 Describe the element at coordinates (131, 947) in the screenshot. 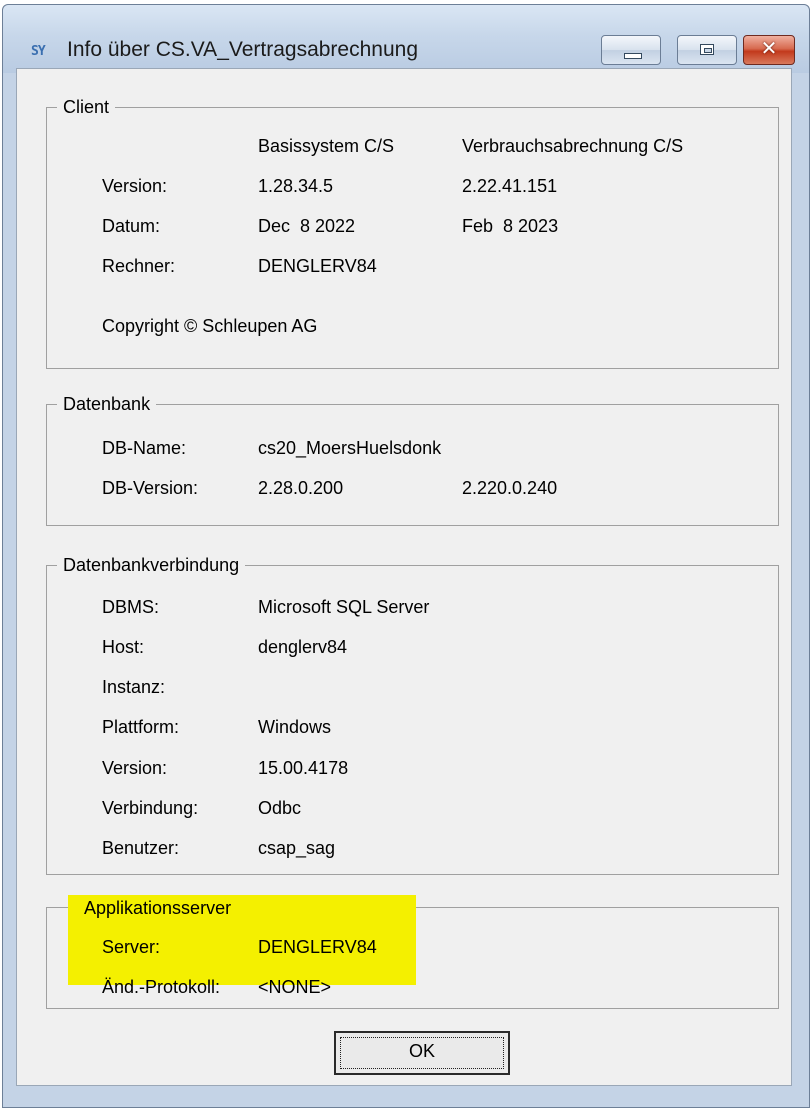

I see `server-label: Server:` at that location.